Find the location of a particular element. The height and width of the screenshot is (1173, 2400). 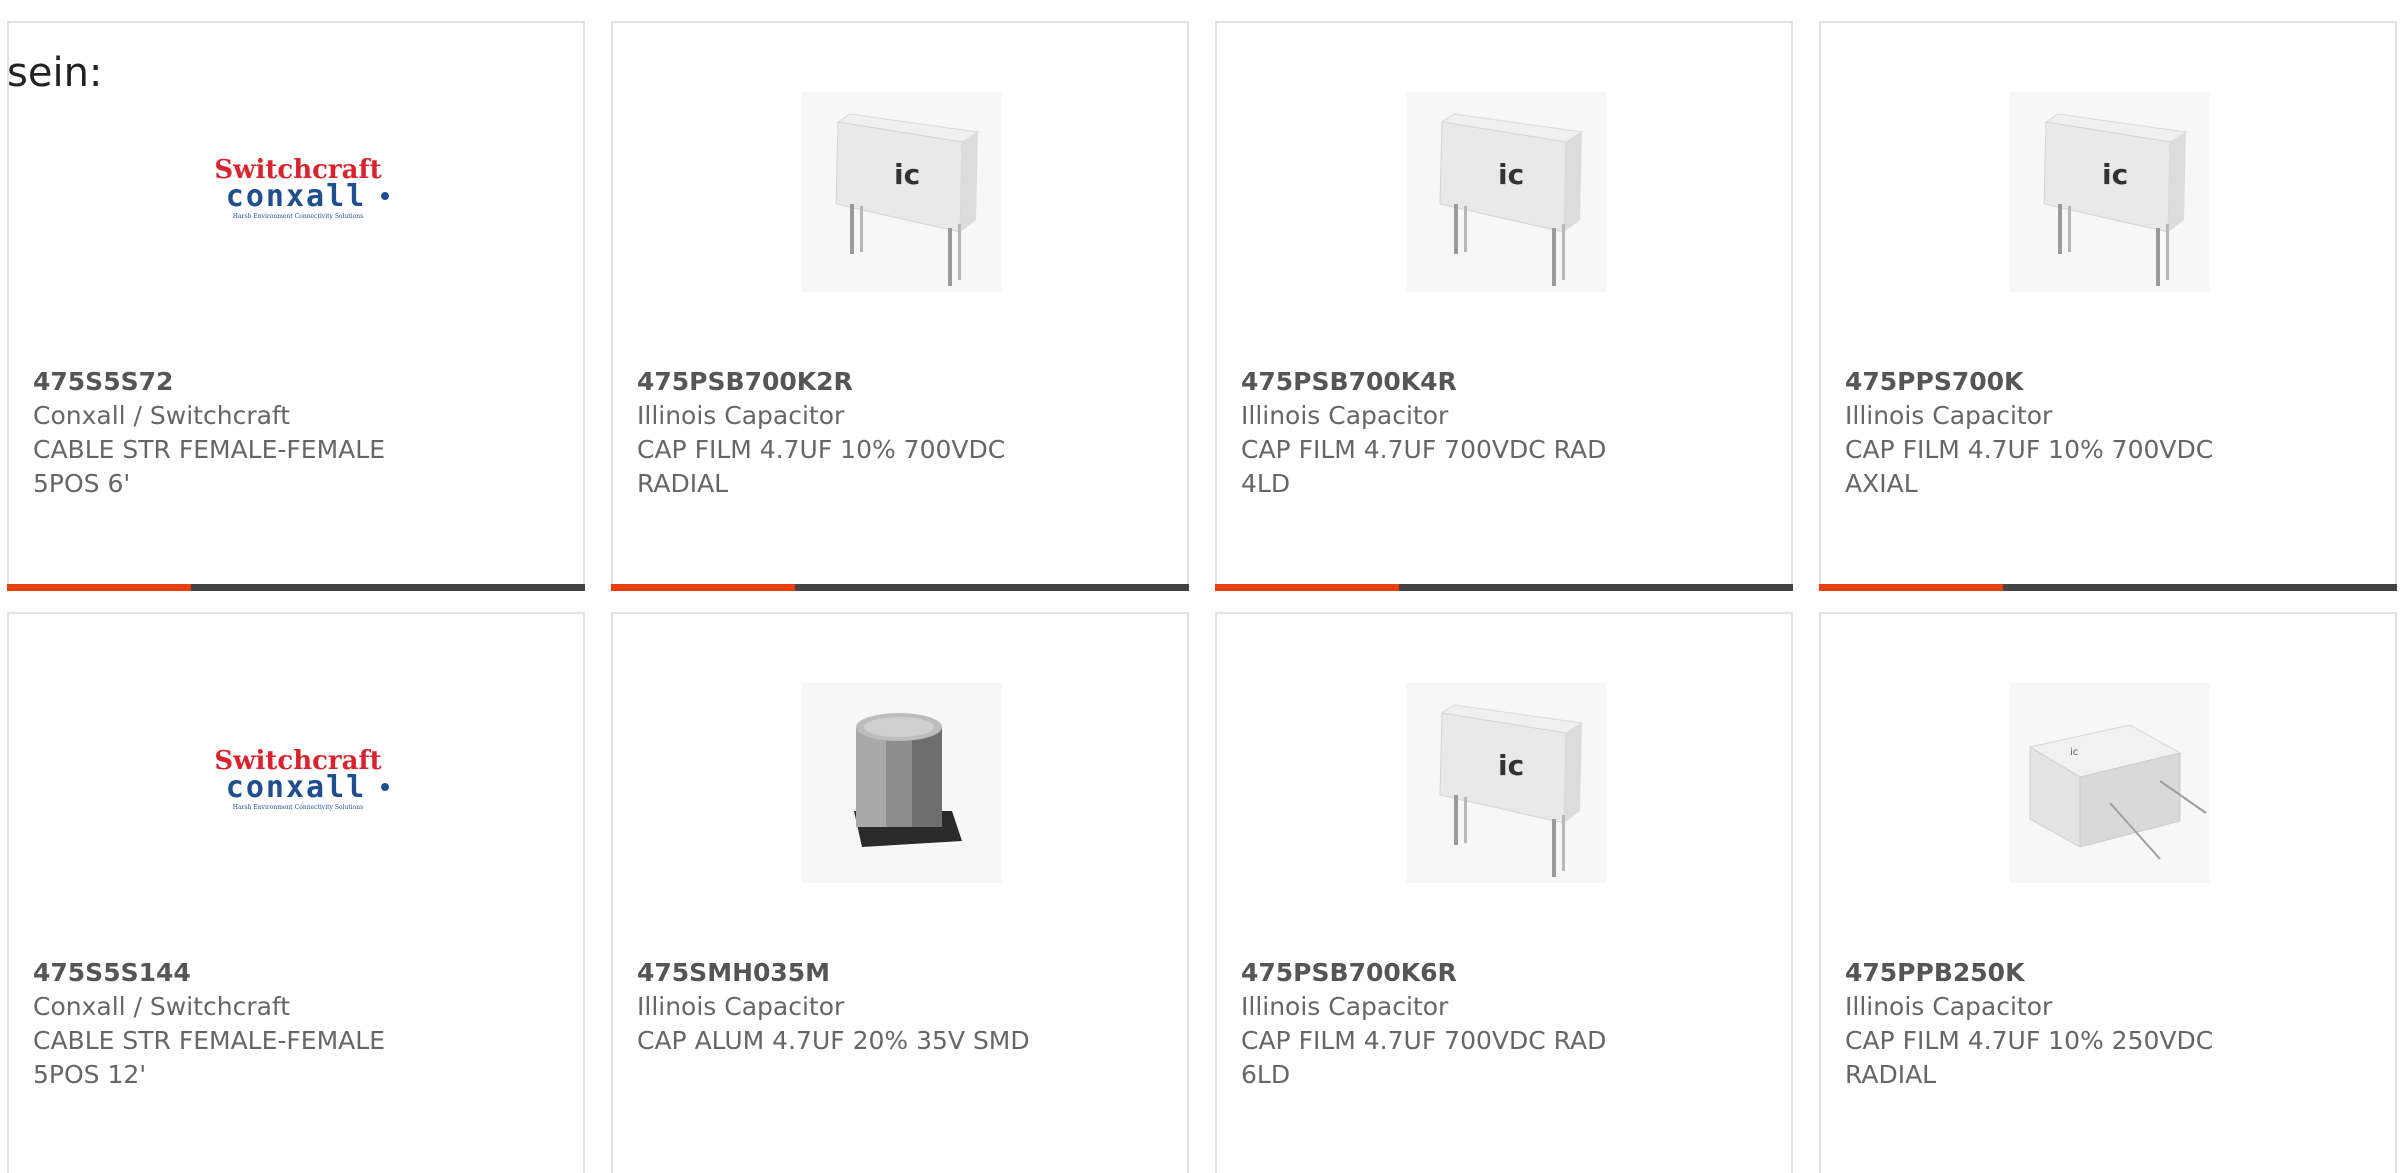

part-number: 475S5S144 is located at coordinates (293, 973).